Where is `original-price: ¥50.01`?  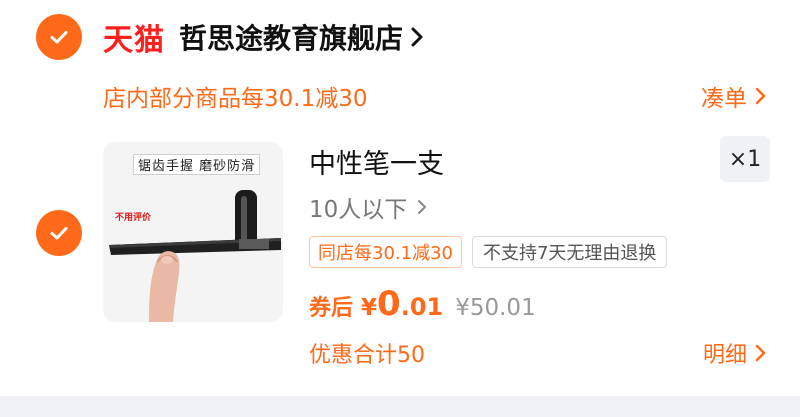 original-price: ¥50.01 is located at coordinates (495, 308).